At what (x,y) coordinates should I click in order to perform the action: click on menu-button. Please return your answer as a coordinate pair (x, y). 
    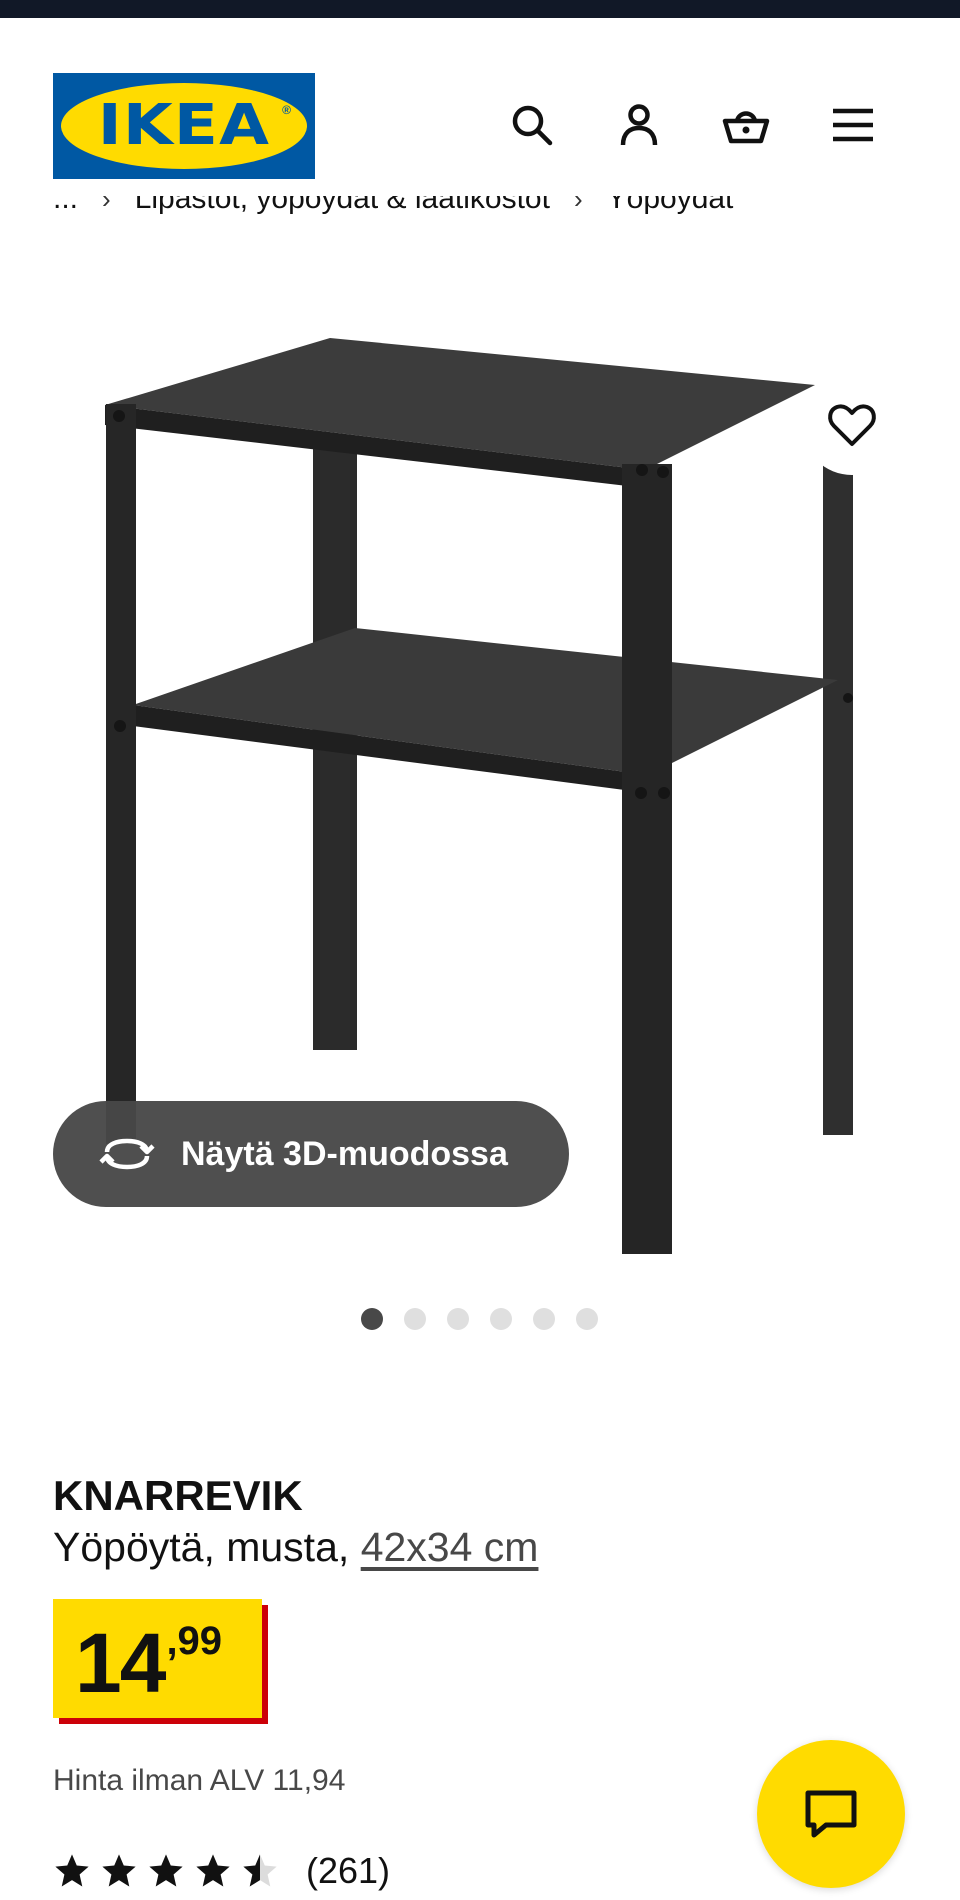
    Looking at the image, I should click on (853, 125).